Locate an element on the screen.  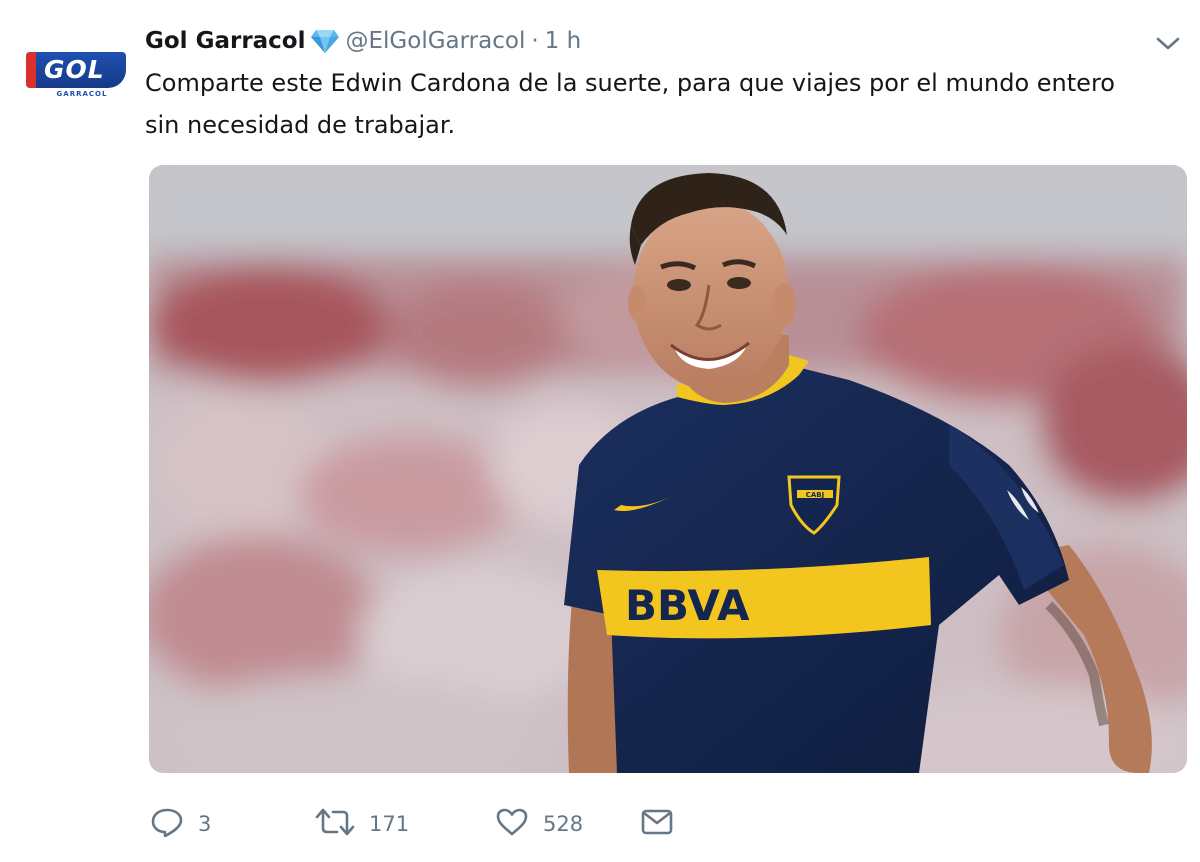
message-button is located at coordinates (657, 824).